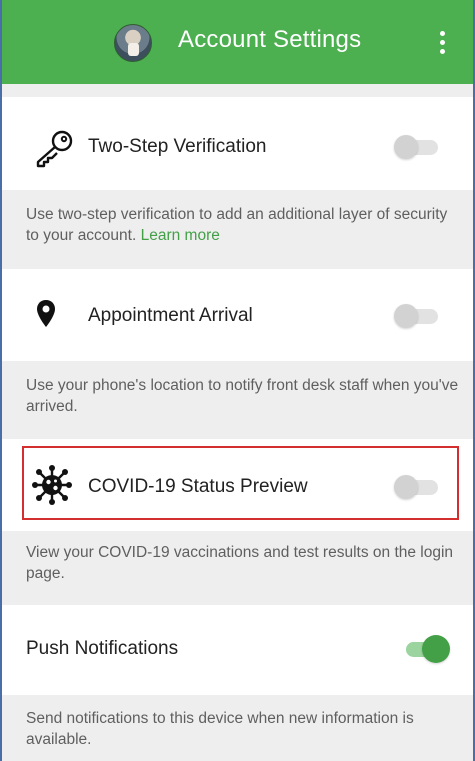 This screenshot has width=475, height=761. Describe the element at coordinates (170, 315) in the screenshot. I see `appointment-arrival-label: Appointment Arrival` at that location.